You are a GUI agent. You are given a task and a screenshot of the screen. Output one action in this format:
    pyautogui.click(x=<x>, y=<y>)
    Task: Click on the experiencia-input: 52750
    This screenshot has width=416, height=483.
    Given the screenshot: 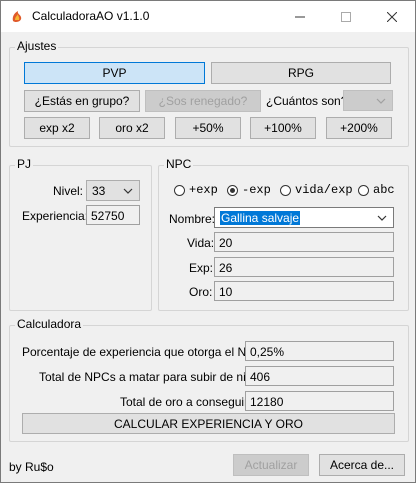 What is the action you would take?
    pyautogui.click(x=113, y=215)
    